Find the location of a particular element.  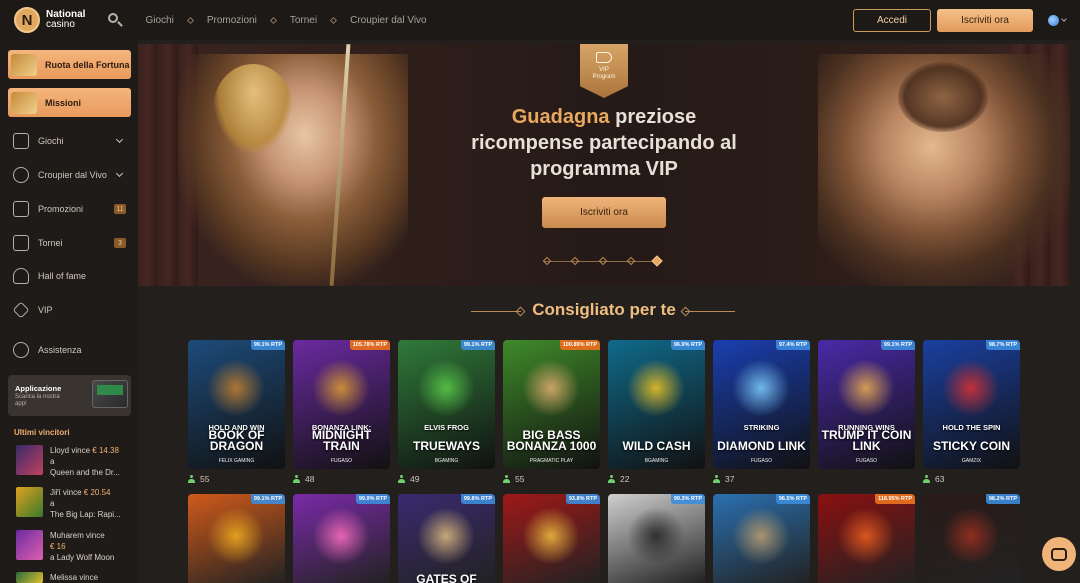

winner-item: Melissa vince is located at coordinates (76, 577).